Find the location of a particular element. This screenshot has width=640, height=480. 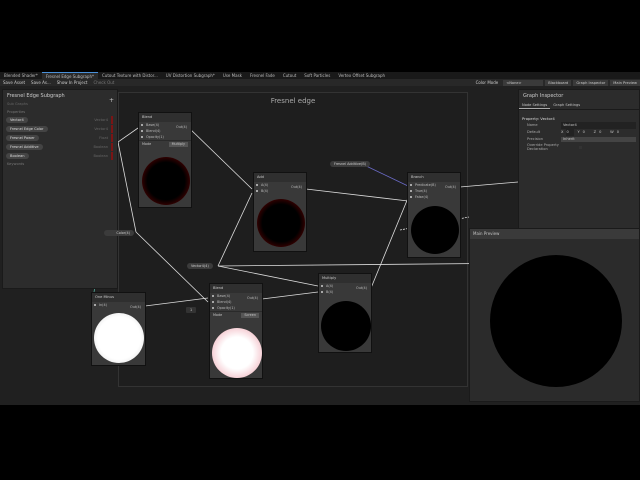

property-name: Boolean is located at coordinates (17, 156).